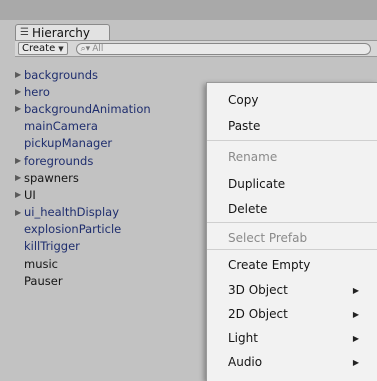 The width and height of the screenshot is (377, 381). Describe the element at coordinates (302, 362) in the screenshot. I see `menu-item: Audio ▶` at that location.